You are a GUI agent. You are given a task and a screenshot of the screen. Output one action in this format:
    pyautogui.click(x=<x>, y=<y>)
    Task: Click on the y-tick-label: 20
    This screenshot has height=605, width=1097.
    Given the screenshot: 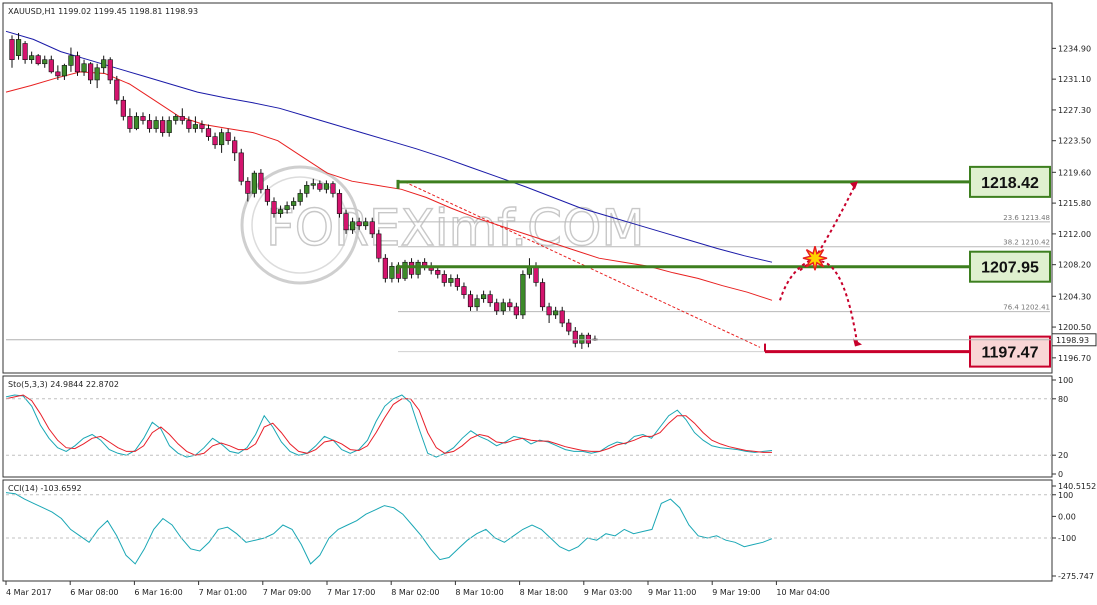 What is the action you would take?
    pyautogui.click(x=1063, y=455)
    